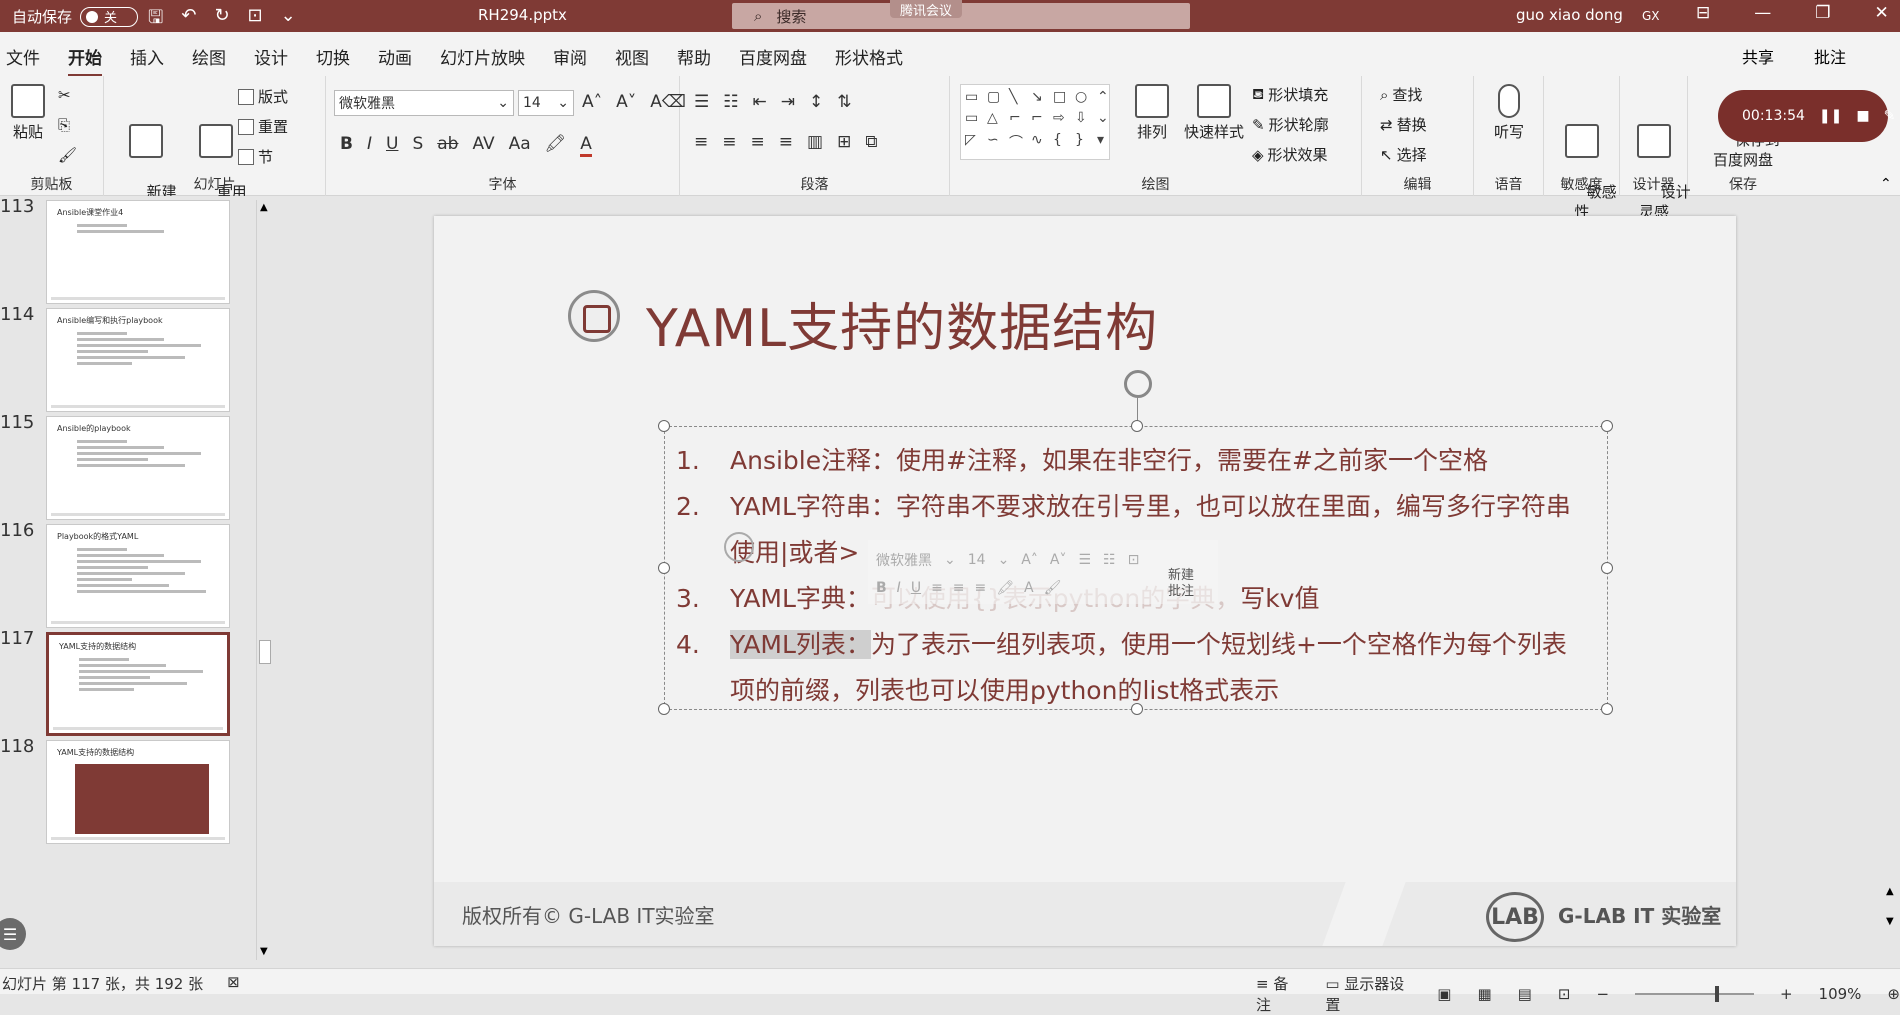 The width and height of the screenshot is (1900, 1015). Describe the element at coordinates (1019, 119) in the screenshot. I see `elbow-icon: ⌐` at that location.